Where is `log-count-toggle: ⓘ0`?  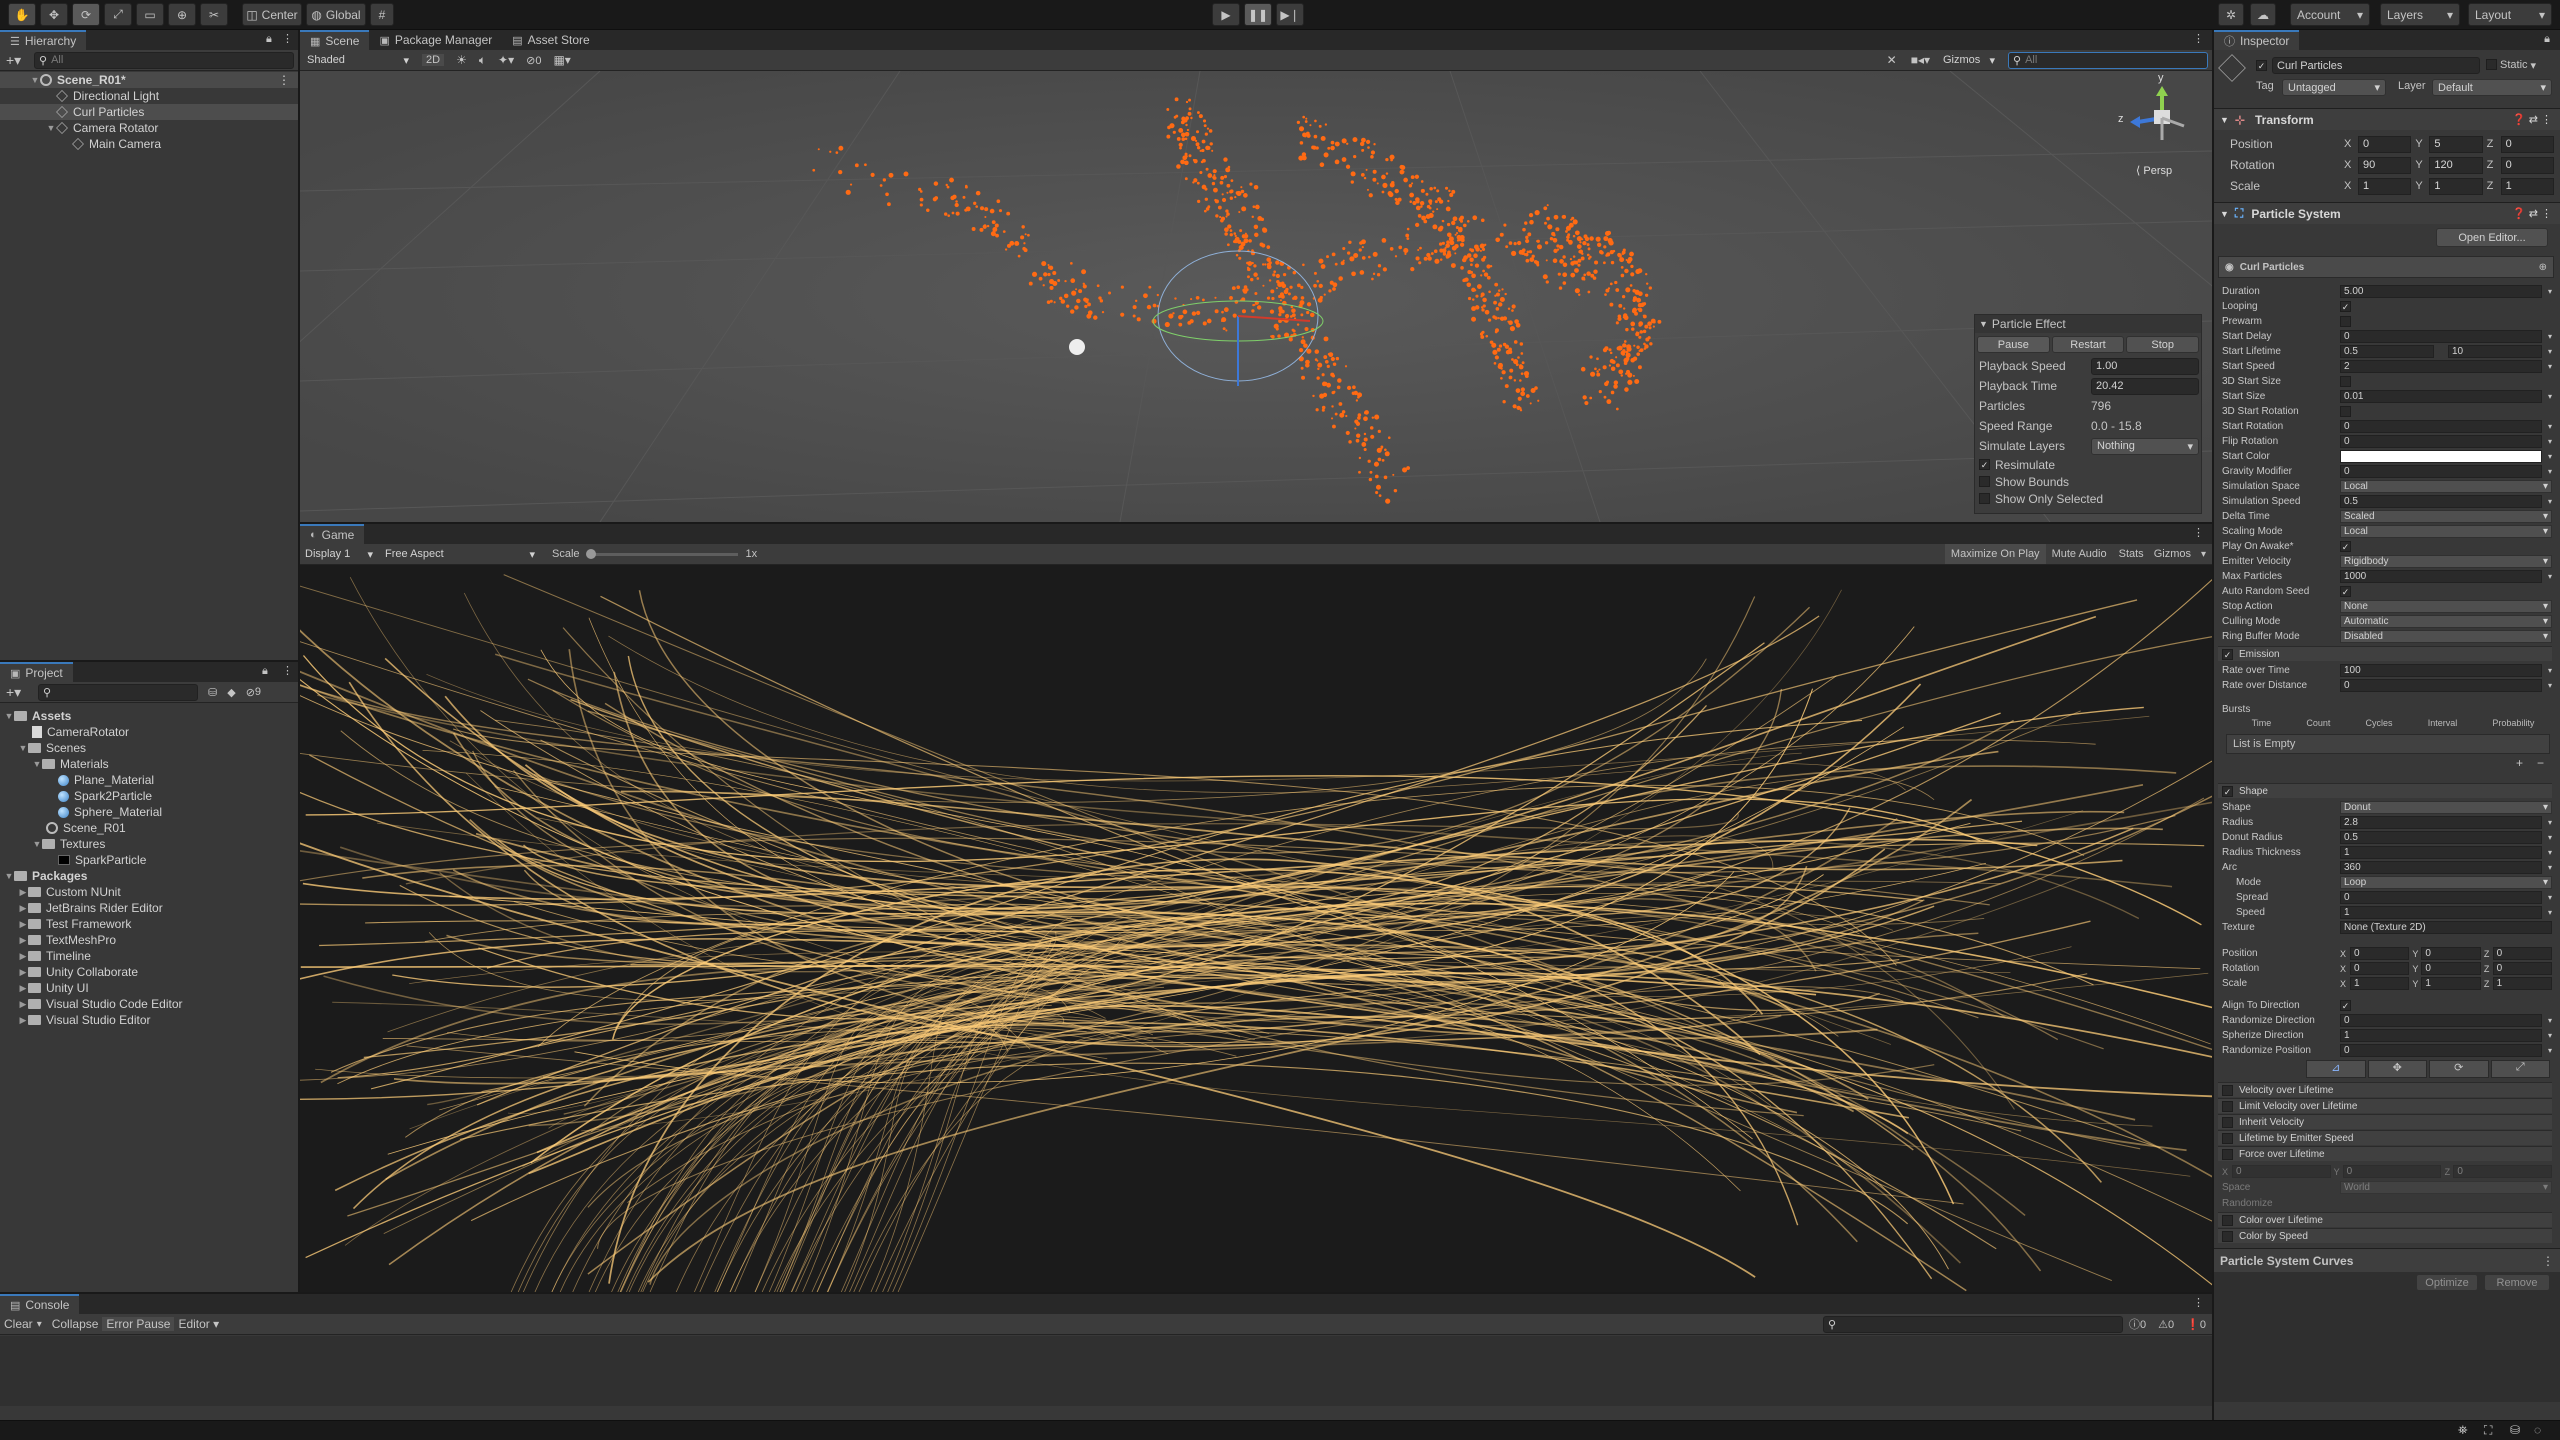
log-count-toggle: ⓘ0 is located at coordinates (2137, 1324).